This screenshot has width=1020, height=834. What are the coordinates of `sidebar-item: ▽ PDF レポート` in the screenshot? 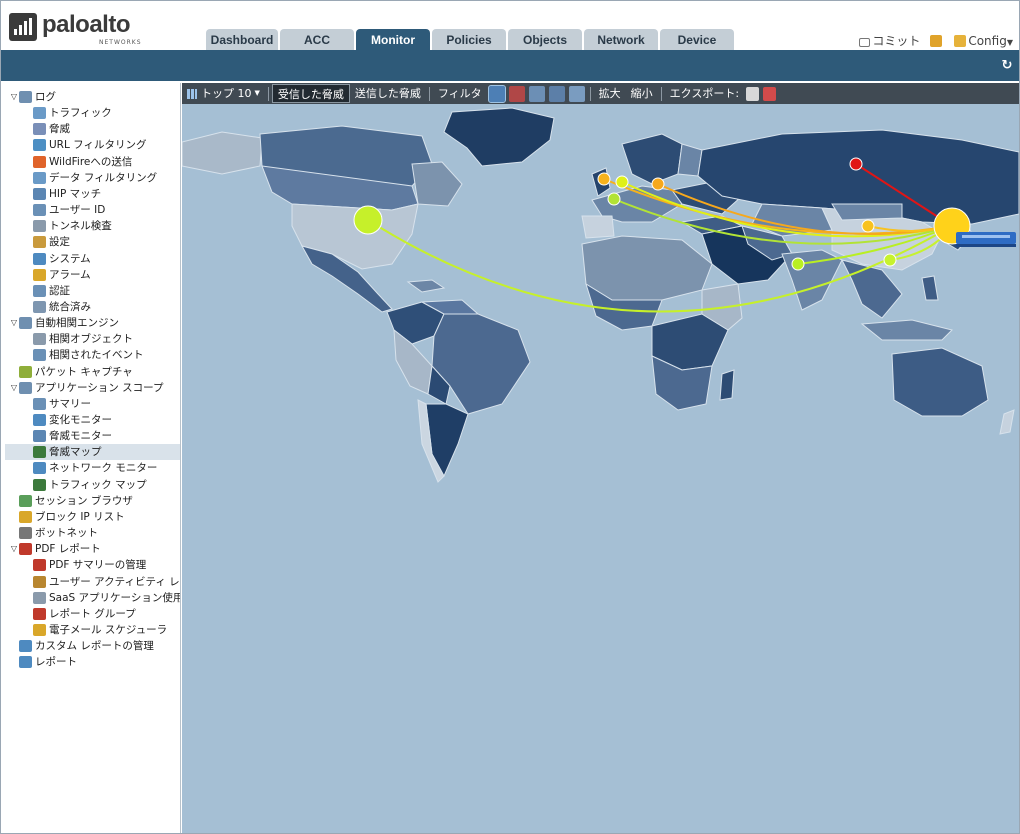 It's located at (92, 549).